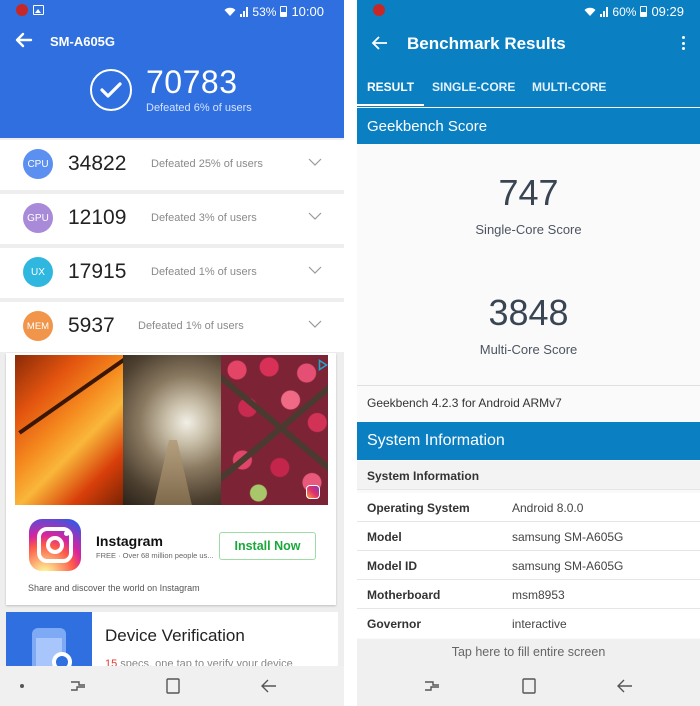 The image size is (700, 706). Describe the element at coordinates (129, 541) in the screenshot. I see `ad-app-name: Instagram` at that location.